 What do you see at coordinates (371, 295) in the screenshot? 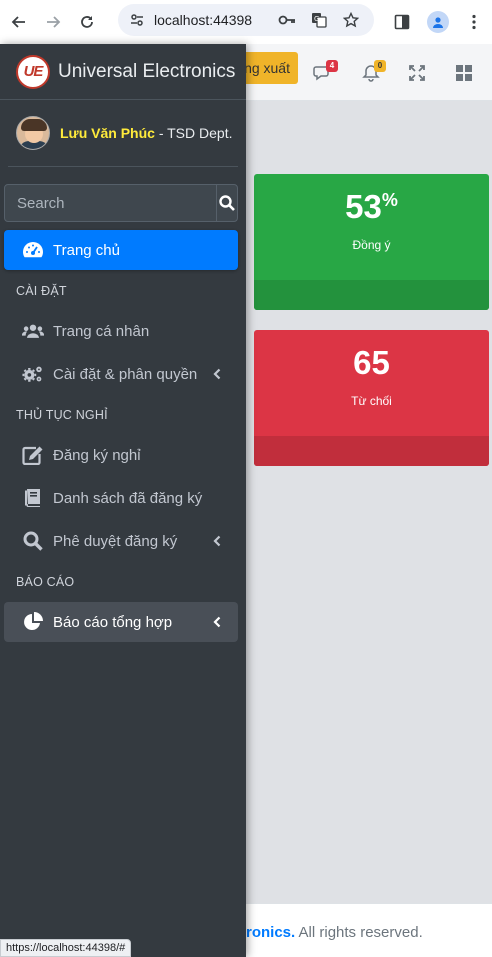
I see `agree-card-footer` at bounding box center [371, 295].